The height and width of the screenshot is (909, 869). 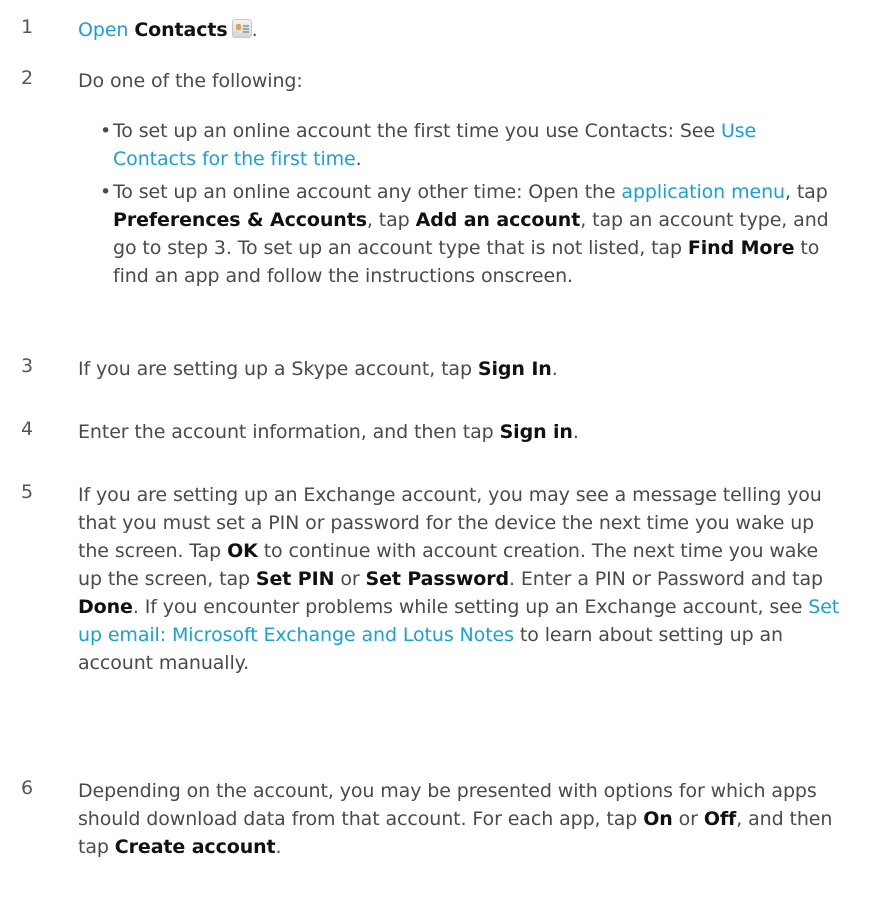 What do you see at coordinates (27, 788) in the screenshot?
I see `step-number: 6` at bounding box center [27, 788].